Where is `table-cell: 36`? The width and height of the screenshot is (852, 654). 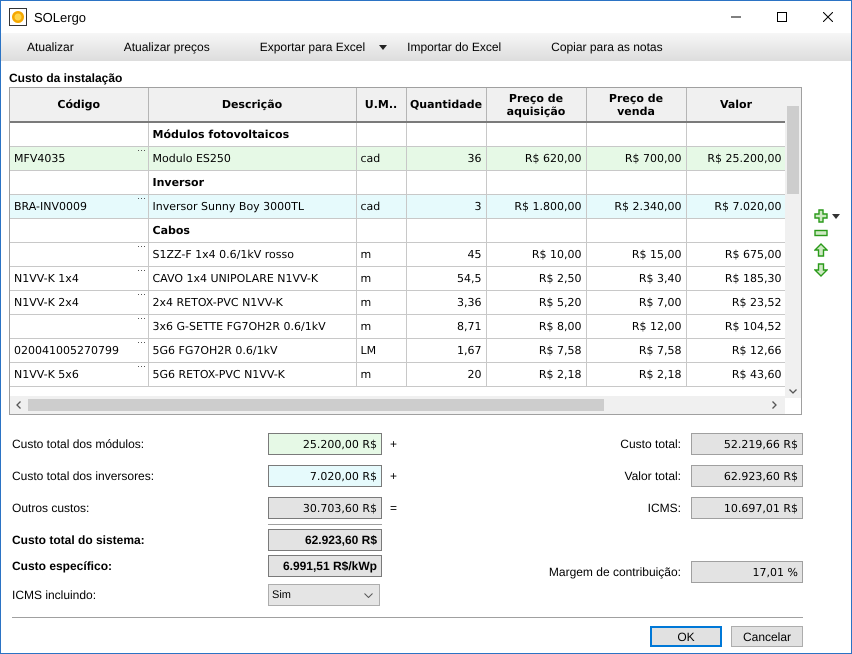
table-cell: 36 is located at coordinates (475, 158).